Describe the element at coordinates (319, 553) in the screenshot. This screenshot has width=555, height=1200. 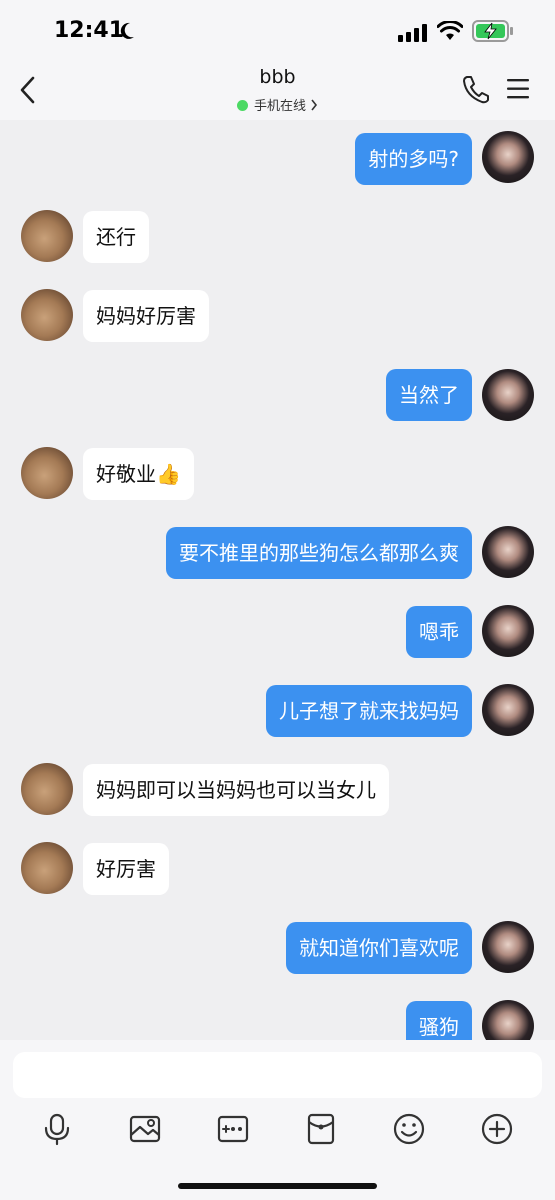
I see `message-bubble-outgoing: 要不推里的那些狗怎么都那么爽` at that location.